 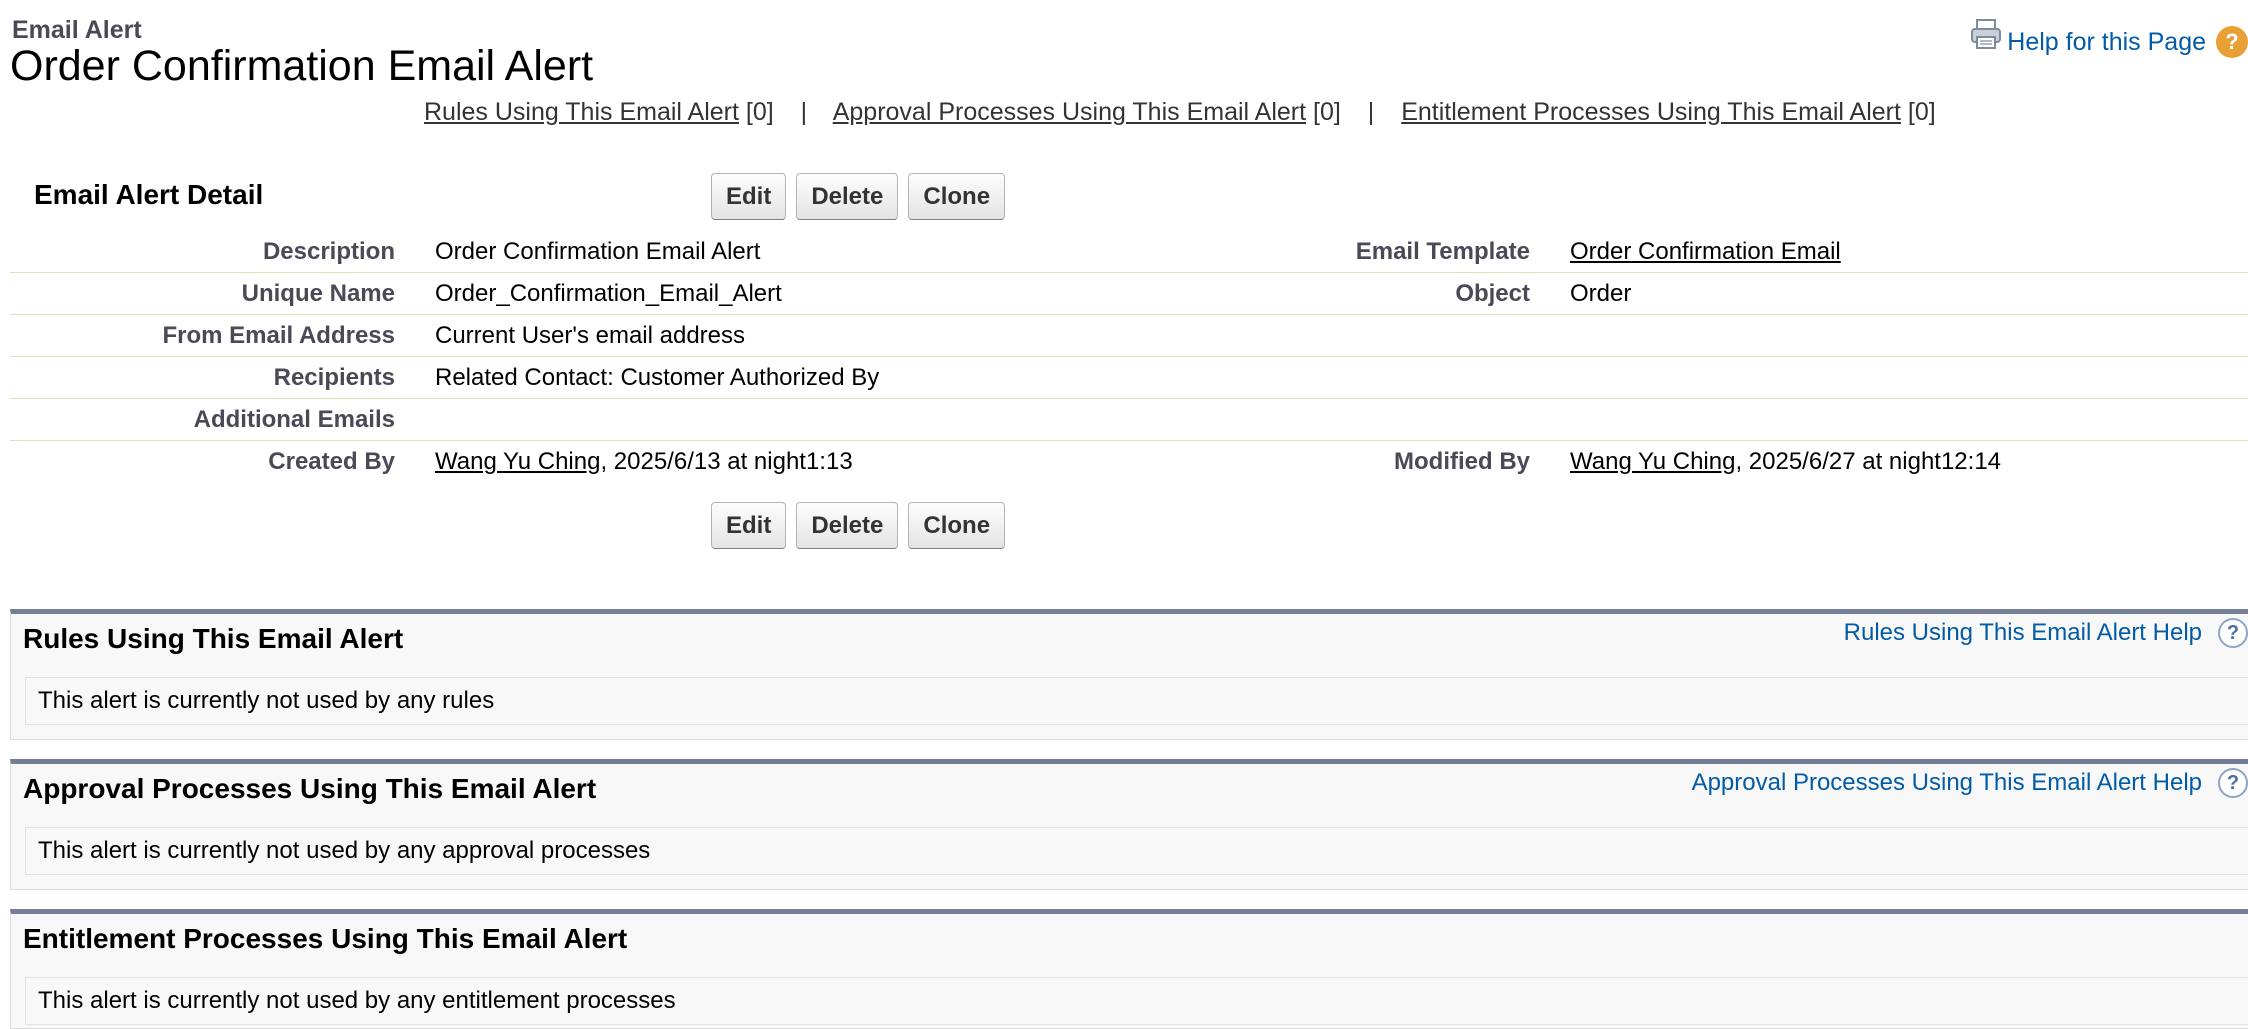 I want to click on created-by-label: Created By, so click(x=331, y=461).